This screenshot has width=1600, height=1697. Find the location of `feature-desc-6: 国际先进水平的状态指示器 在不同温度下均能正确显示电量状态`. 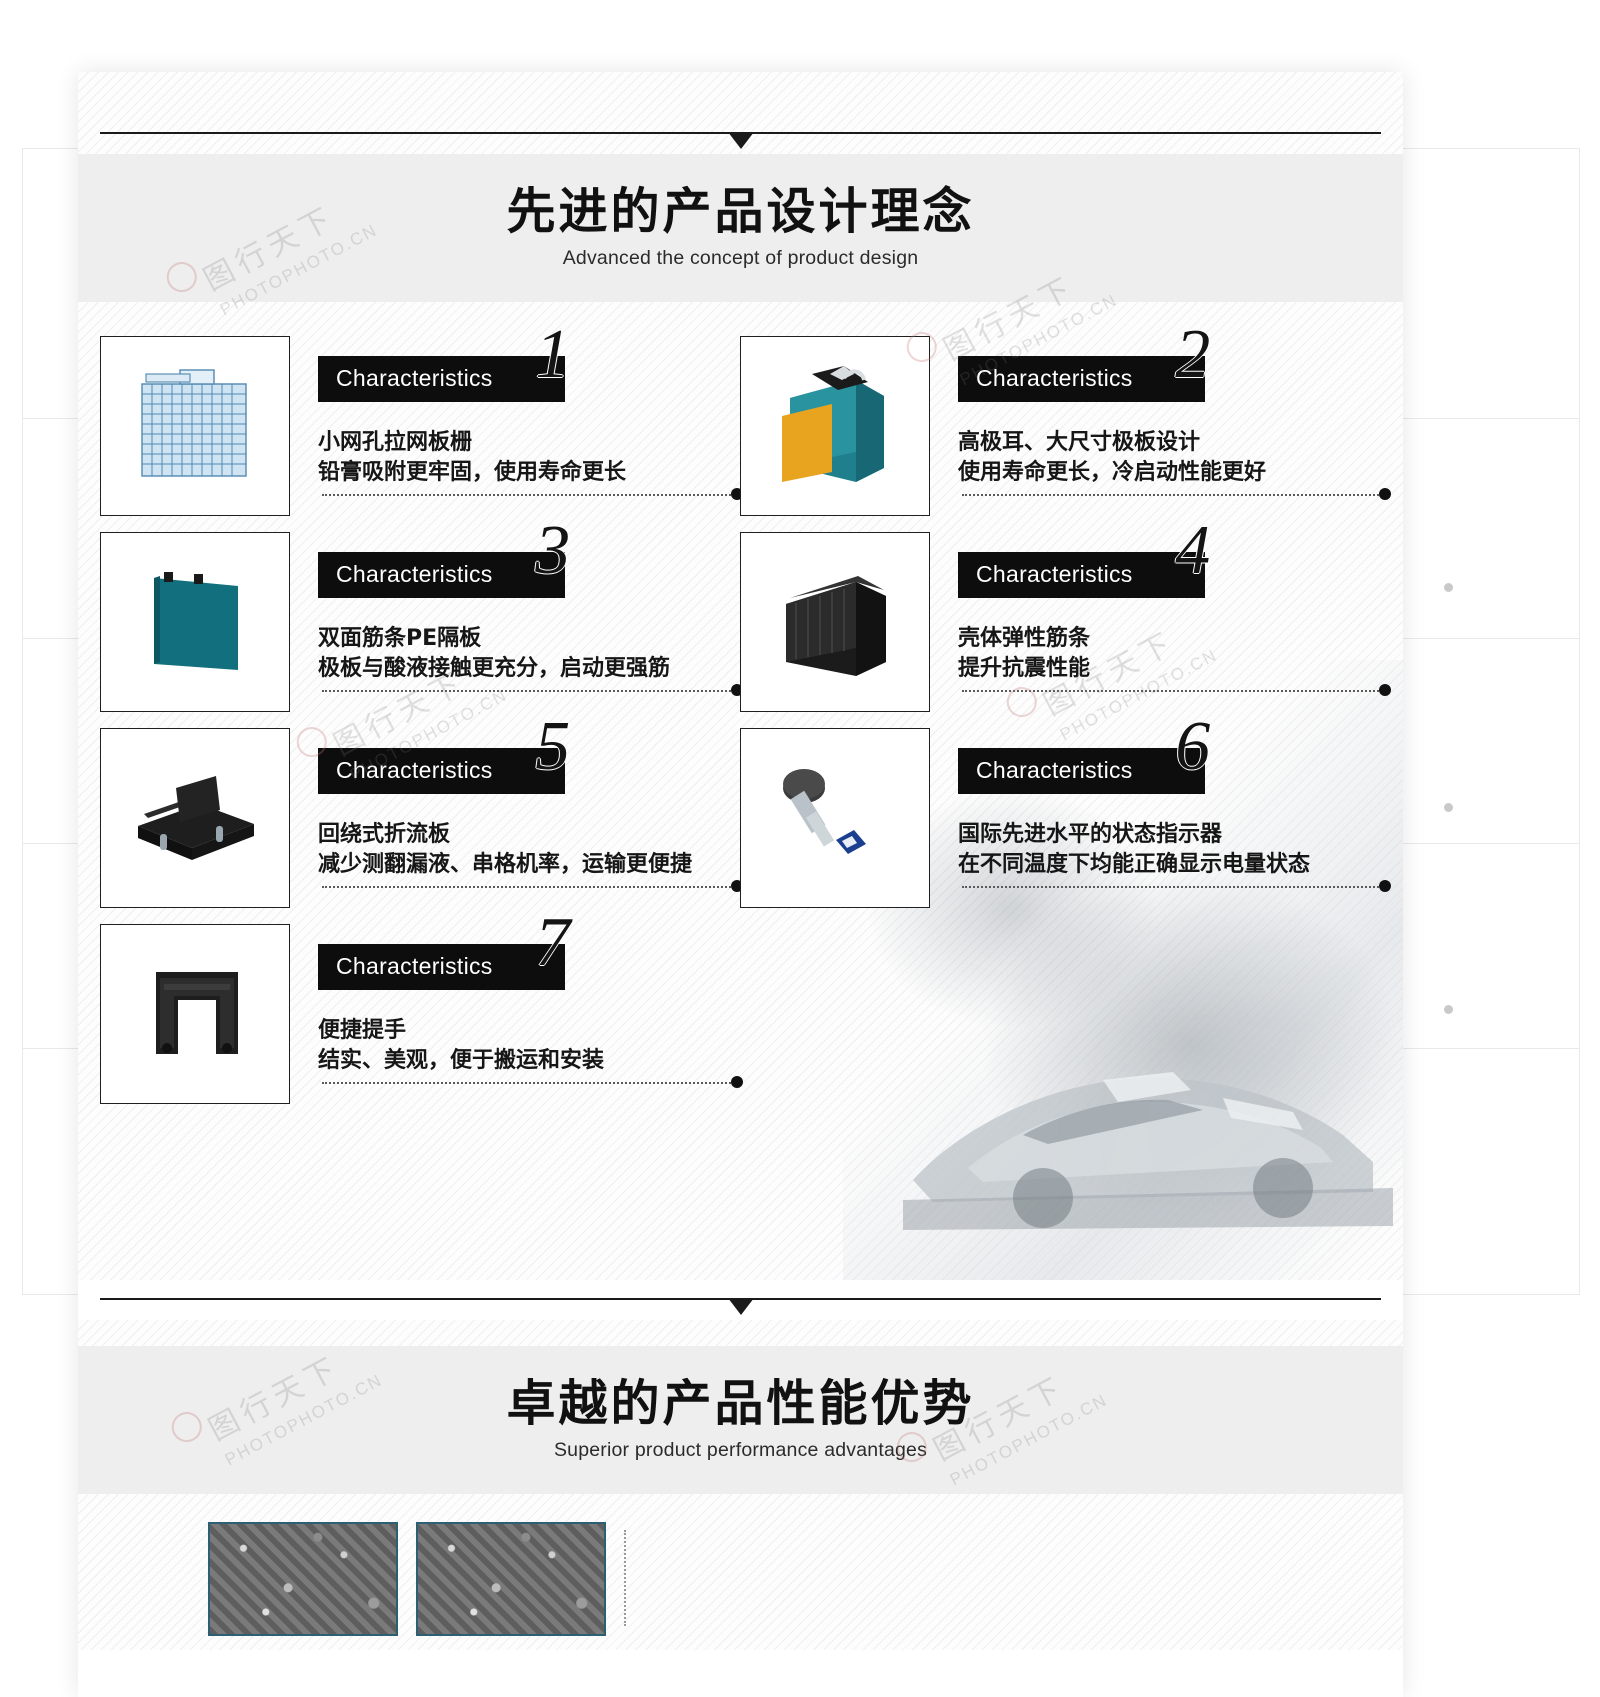

feature-desc-6: 国际先进水平的状态指示器 在不同温度下均能正确显示电量状态 is located at coordinates (1169, 850).